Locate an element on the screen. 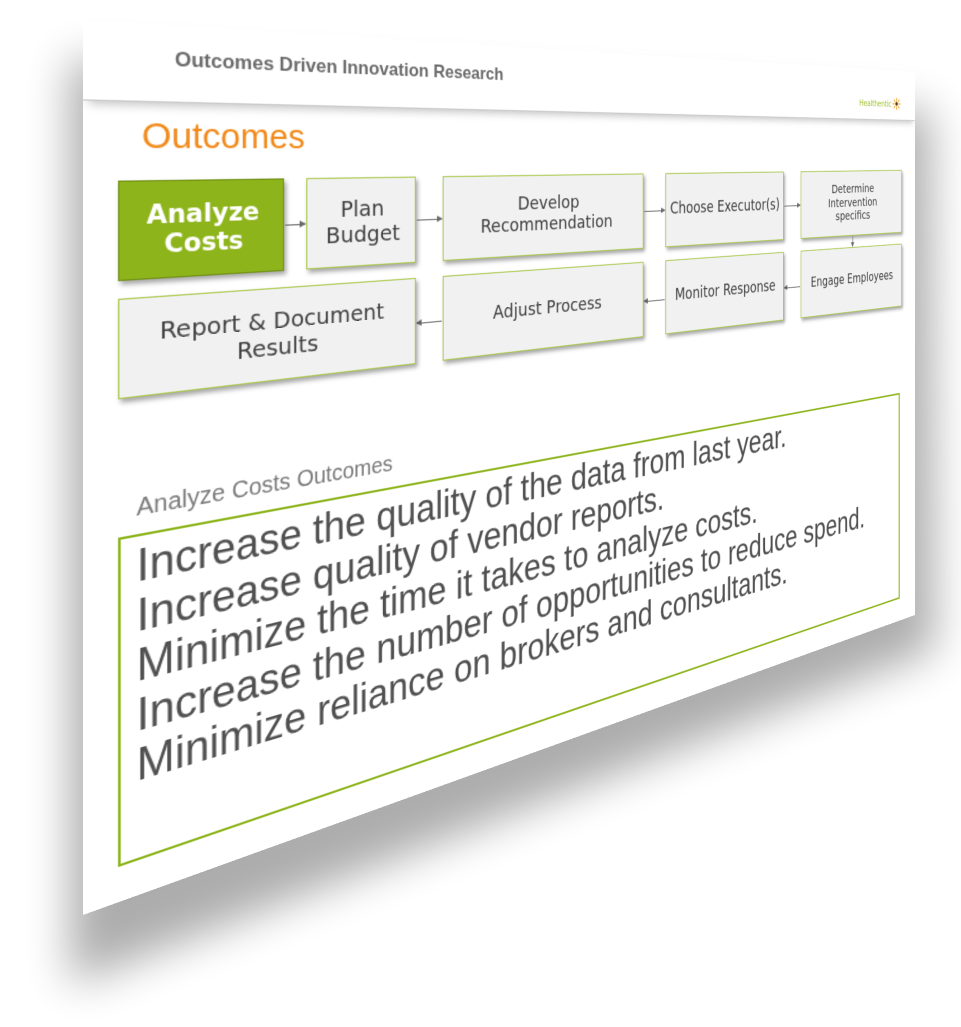 The image size is (961, 1027). step-adjust-process: Adjust Process is located at coordinates (543, 311).